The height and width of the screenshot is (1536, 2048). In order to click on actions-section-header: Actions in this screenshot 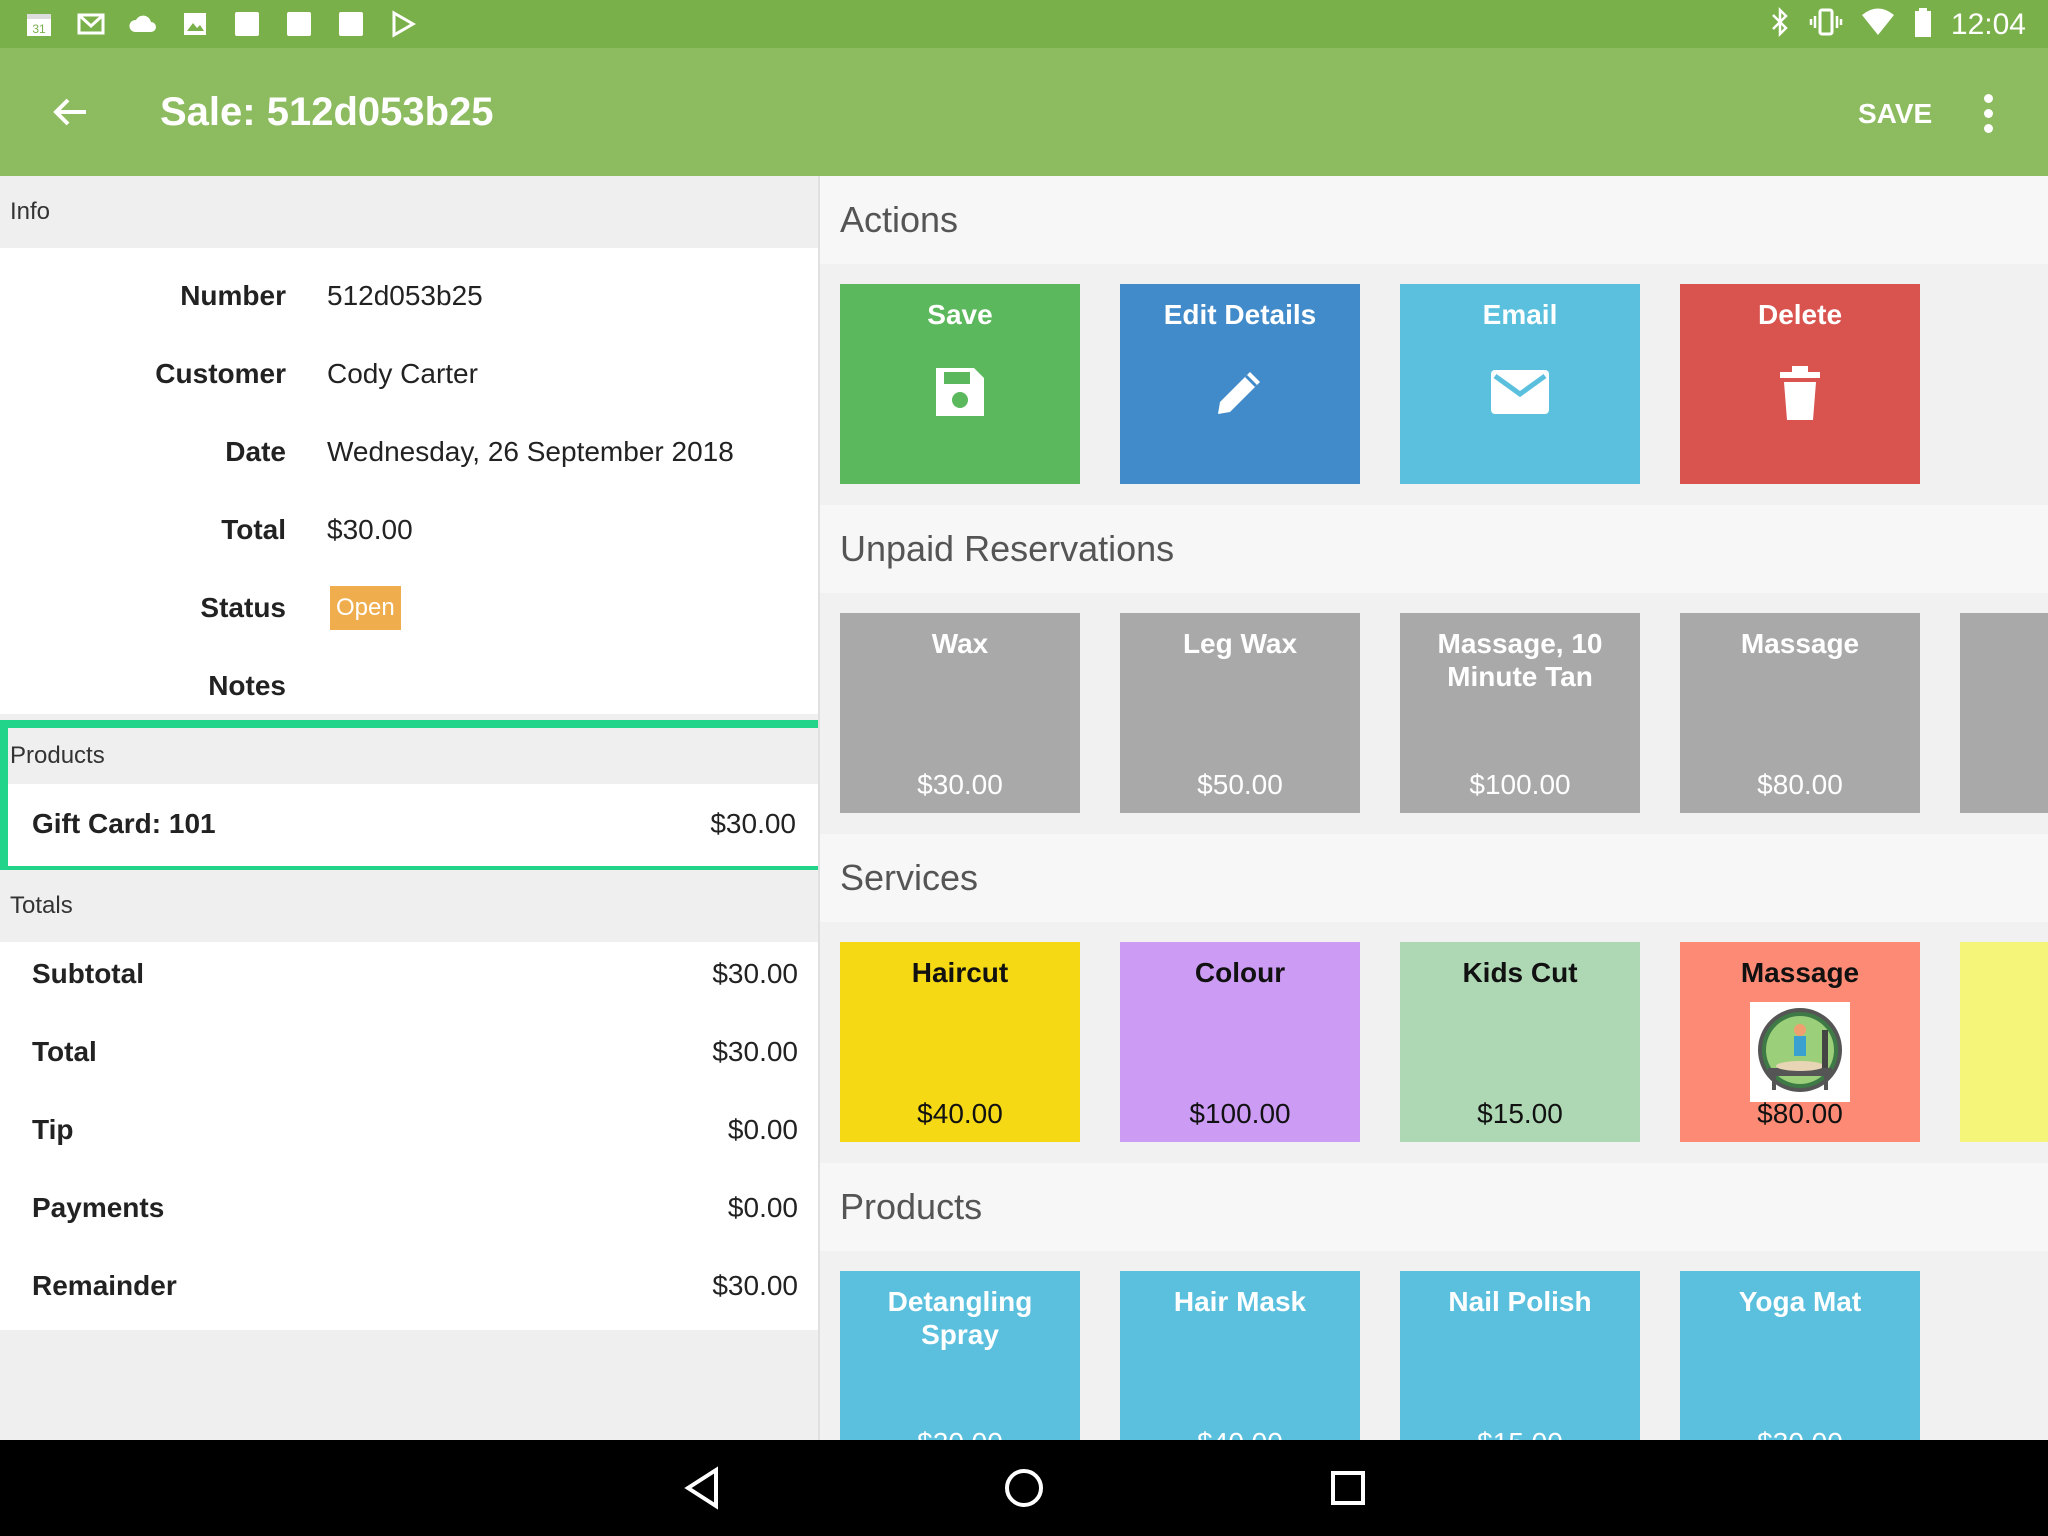, I will do `click(1434, 220)`.